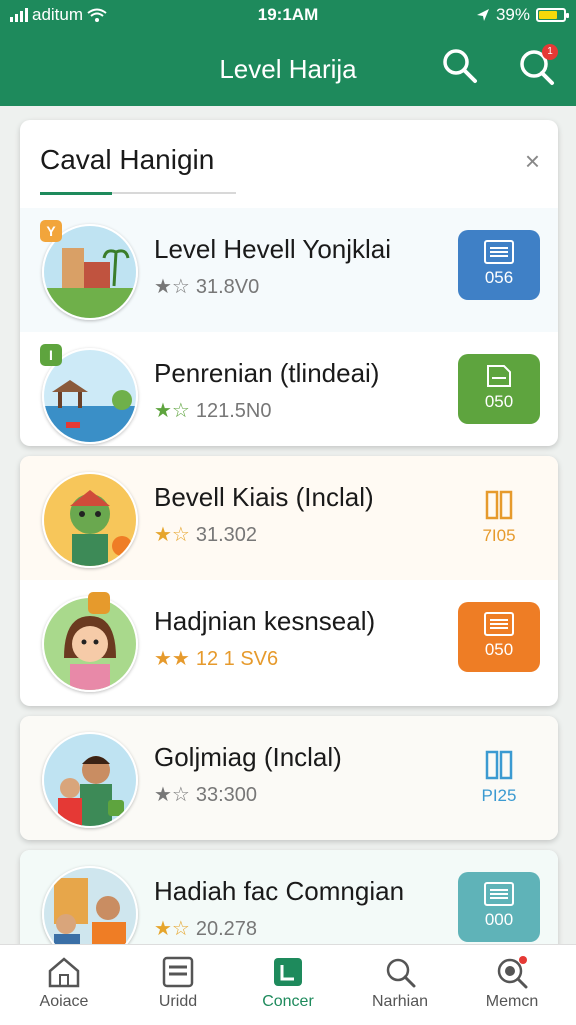 This screenshot has height=1025, width=576. Describe the element at coordinates (289, 642) in the screenshot. I see `list-item: Hadjnian kesnseal) ★★ 12 1 SV6 050` at that location.